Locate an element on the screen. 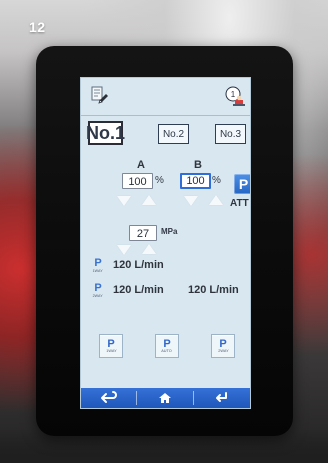  channel-b-unit: % is located at coordinates (216, 180).